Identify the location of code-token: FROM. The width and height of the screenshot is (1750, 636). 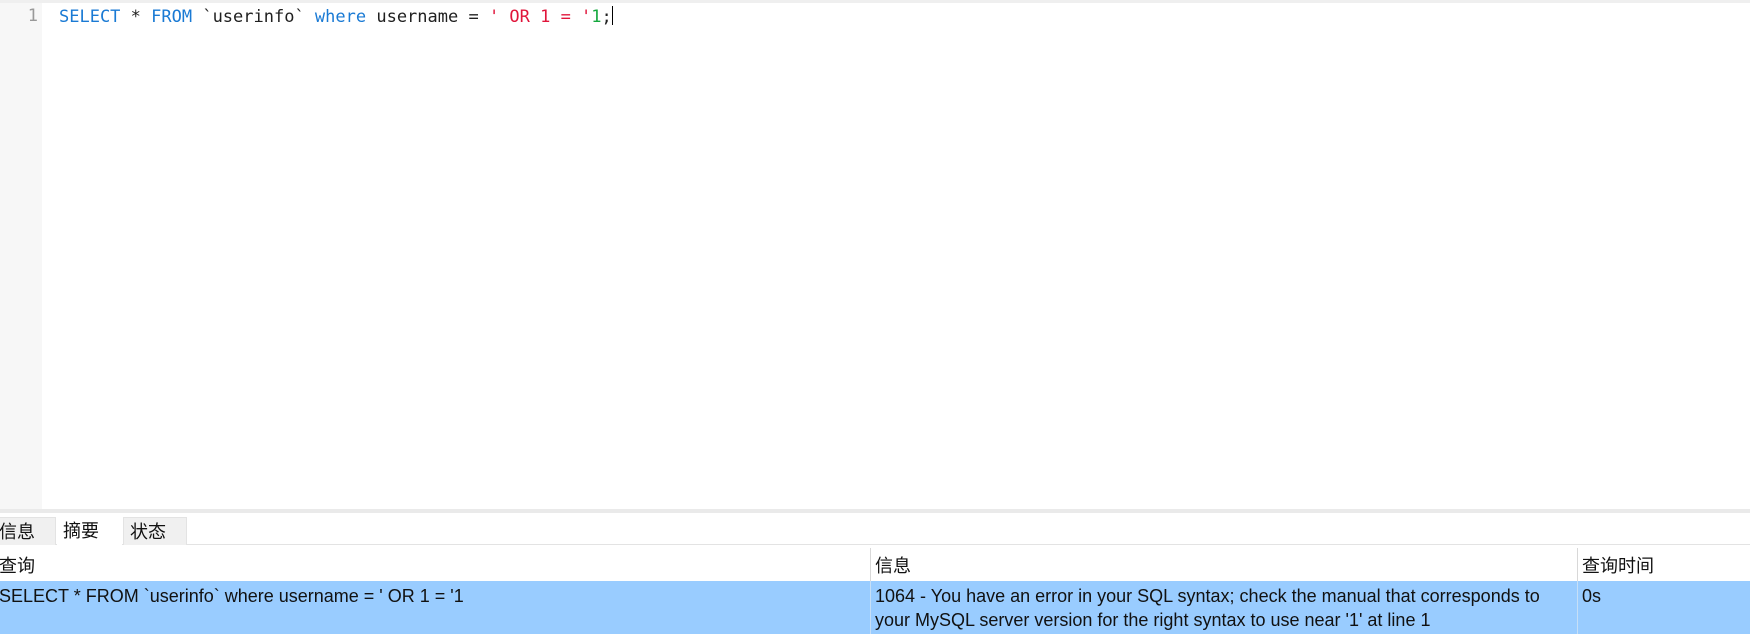
(172, 17).